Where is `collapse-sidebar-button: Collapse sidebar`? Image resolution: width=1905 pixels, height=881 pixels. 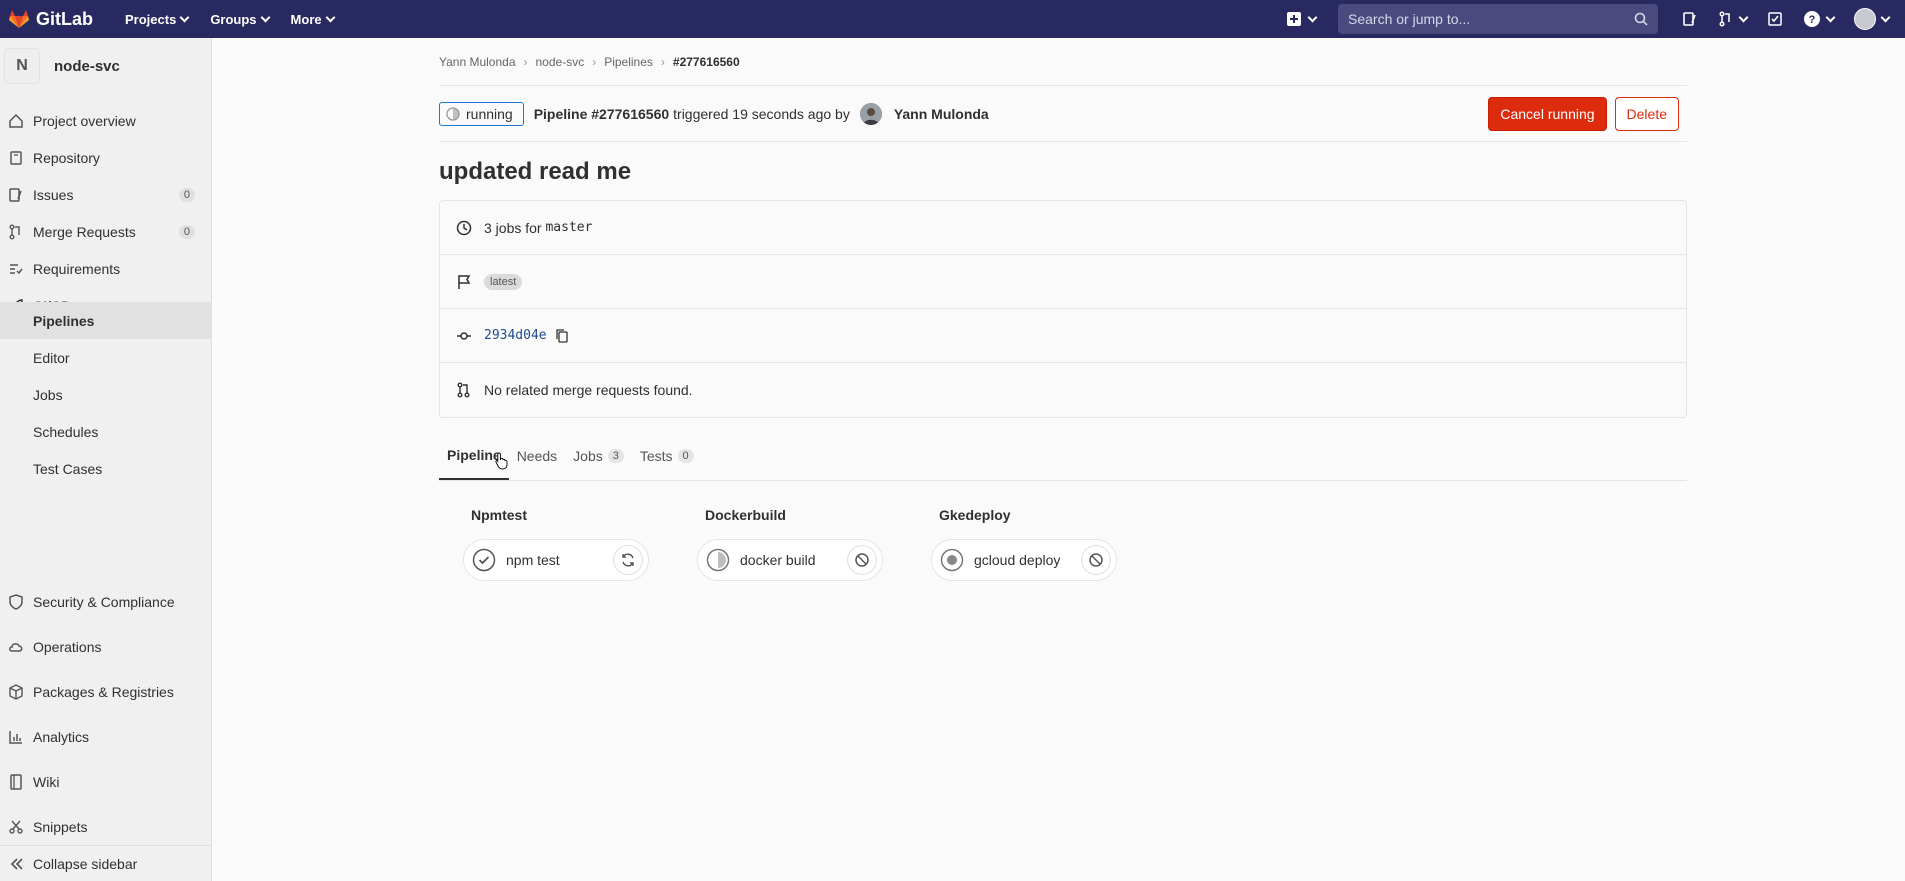
collapse-sidebar-button: Collapse sidebar is located at coordinates (105, 863).